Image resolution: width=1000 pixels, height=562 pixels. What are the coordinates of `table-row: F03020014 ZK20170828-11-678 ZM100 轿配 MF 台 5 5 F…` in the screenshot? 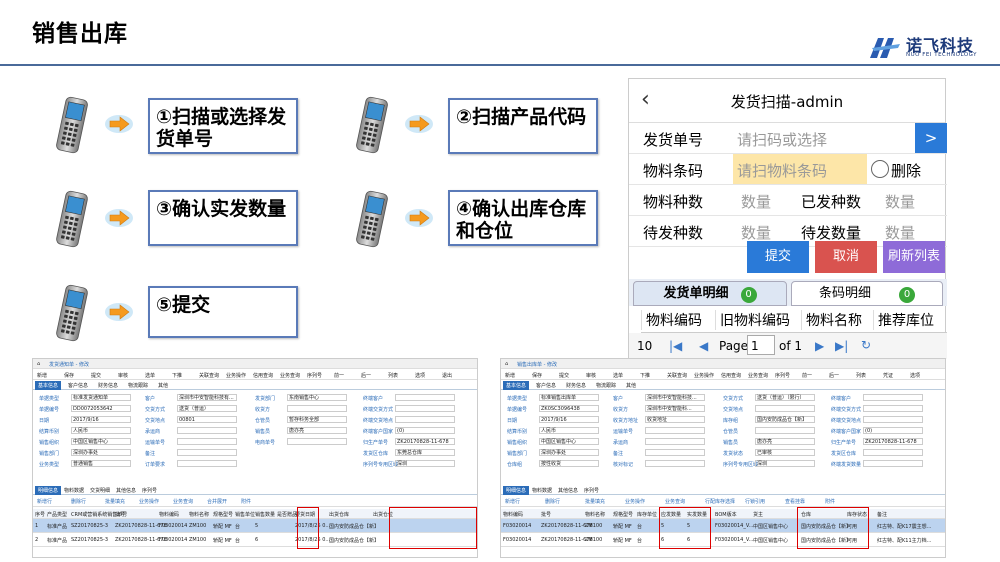 It's located at (723, 526).